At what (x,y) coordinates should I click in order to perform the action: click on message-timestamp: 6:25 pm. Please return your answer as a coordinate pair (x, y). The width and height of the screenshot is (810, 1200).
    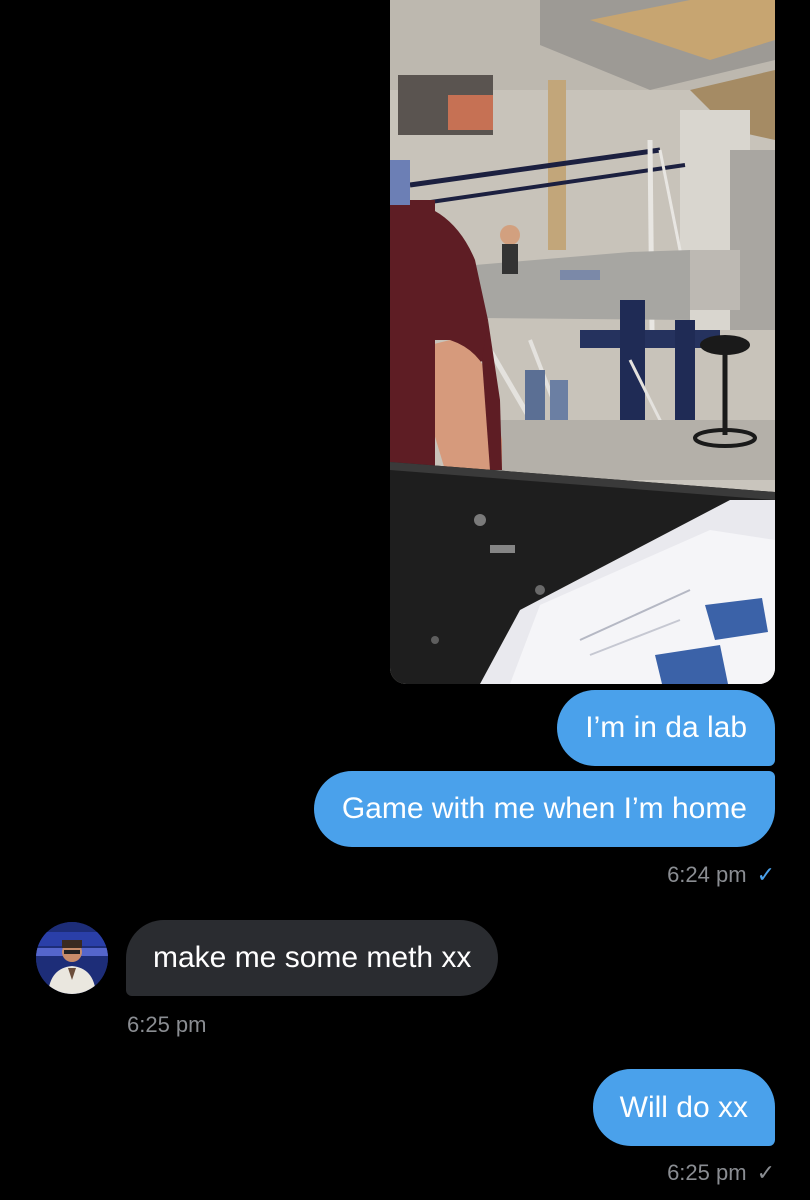
    Looking at the image, I should click on (167, 1025).